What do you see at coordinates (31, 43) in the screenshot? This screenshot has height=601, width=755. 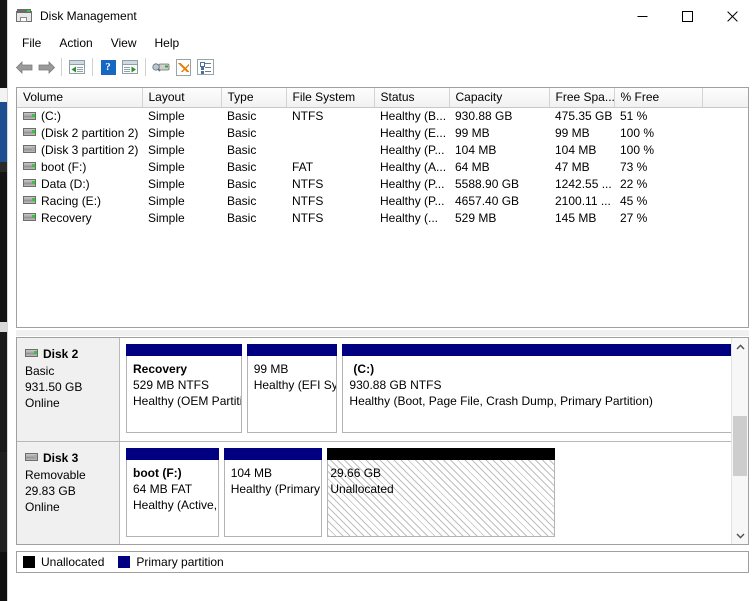 I see `menu-item-file: File` at bounding box center [31, 43].